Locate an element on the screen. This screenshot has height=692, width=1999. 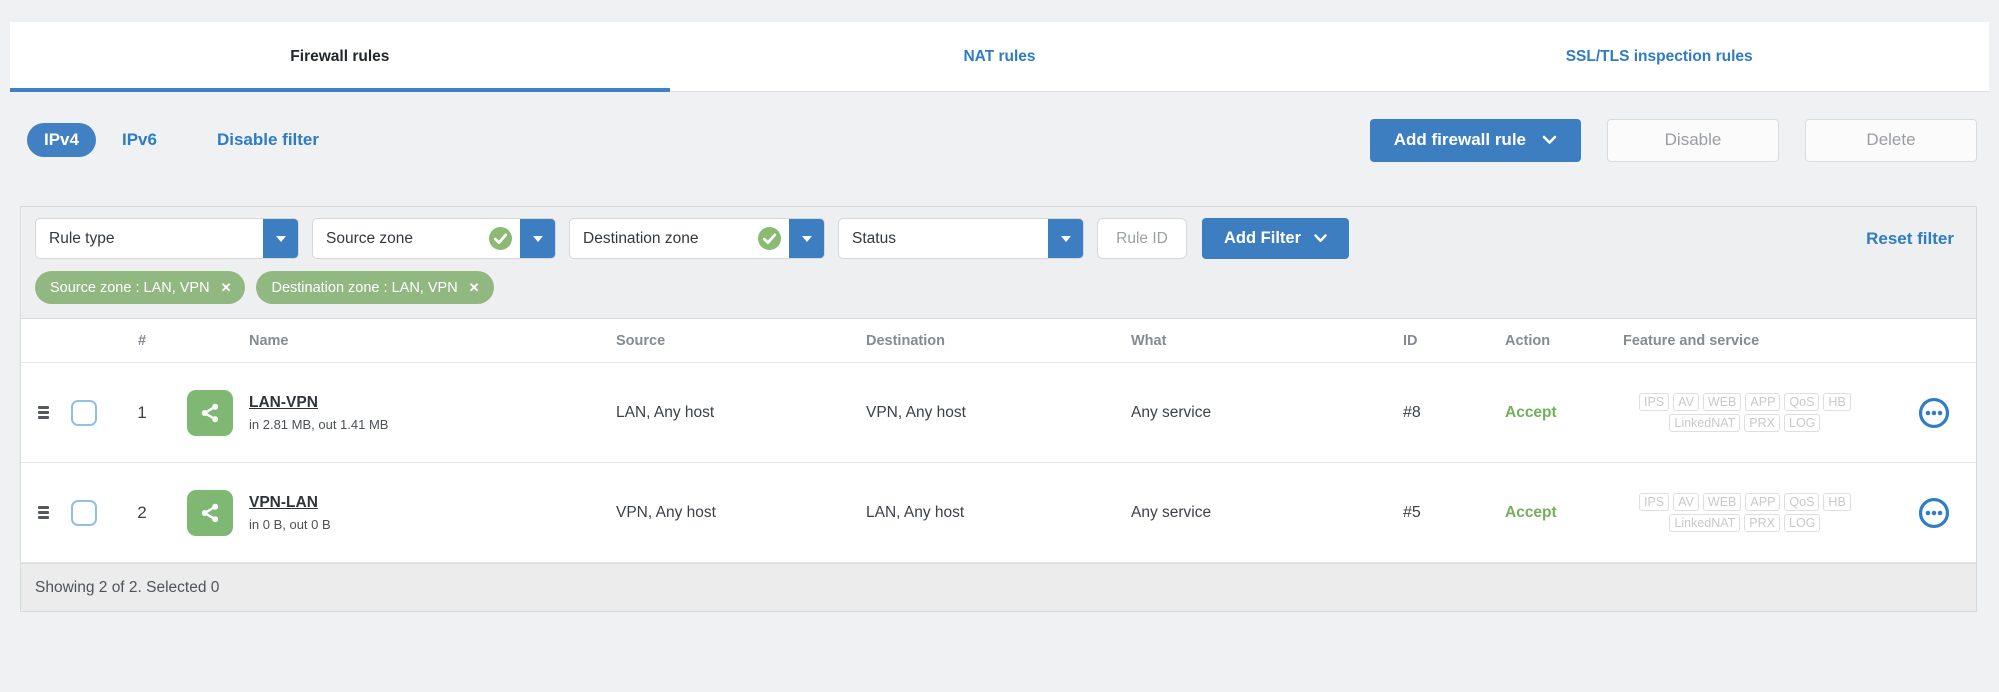
add-filter-button: Add Filter is located at coordinates (1275, 238).